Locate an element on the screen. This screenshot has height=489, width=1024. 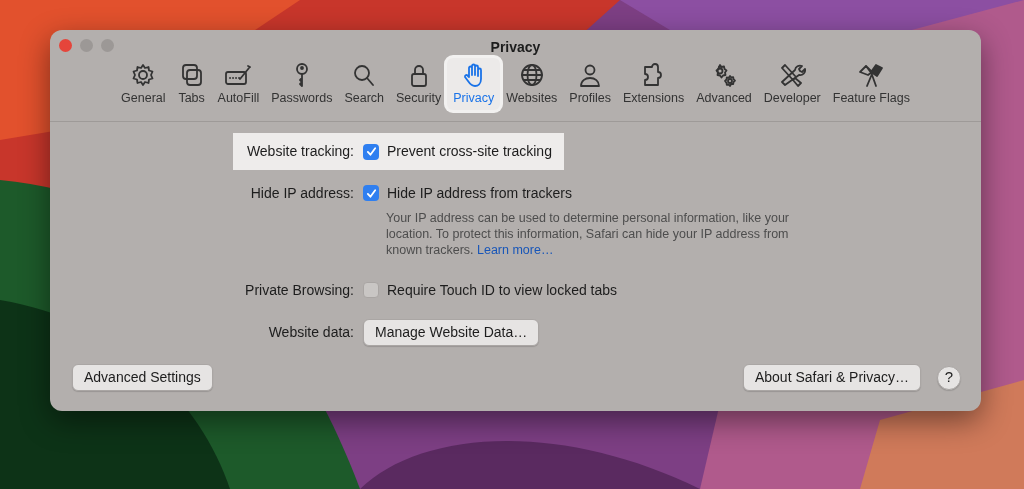
checkbox-label: Prevent cross-site tracking is located at coordinates (469, 151).